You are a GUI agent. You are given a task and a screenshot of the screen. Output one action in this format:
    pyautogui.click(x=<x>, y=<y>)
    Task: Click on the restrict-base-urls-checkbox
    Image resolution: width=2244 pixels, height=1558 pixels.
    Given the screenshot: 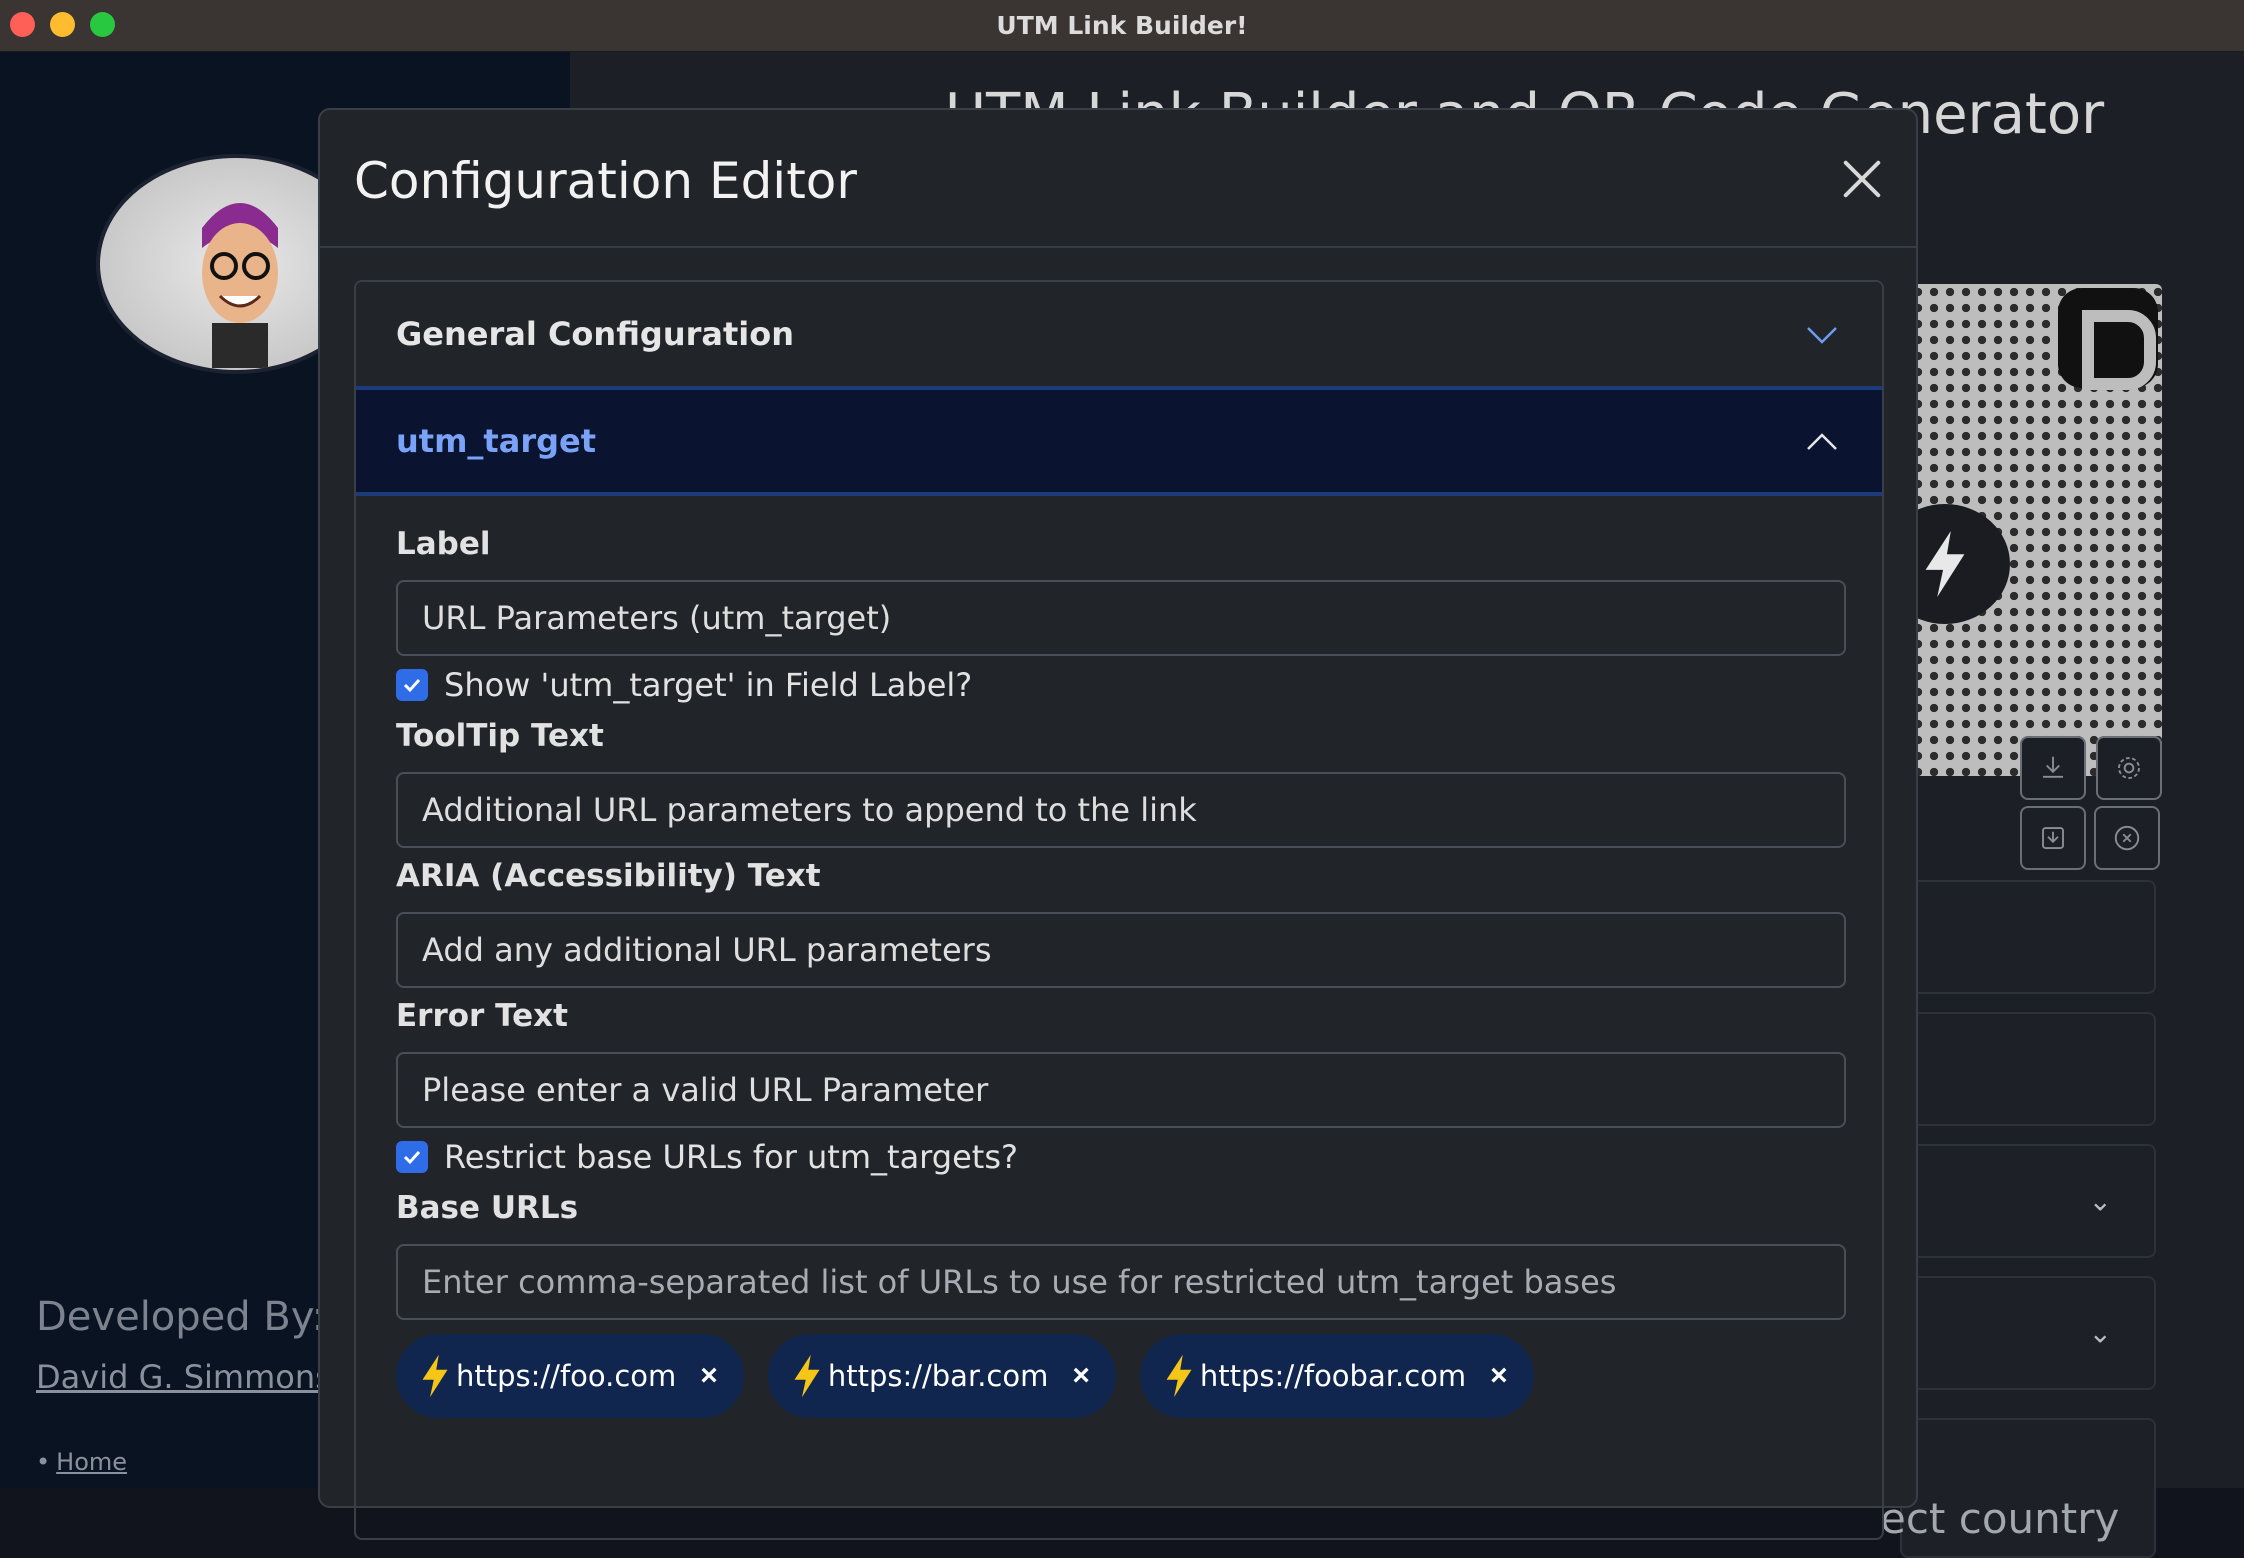 What is the action you would take?
    pyautogui.click(x=412, y=1157)
    